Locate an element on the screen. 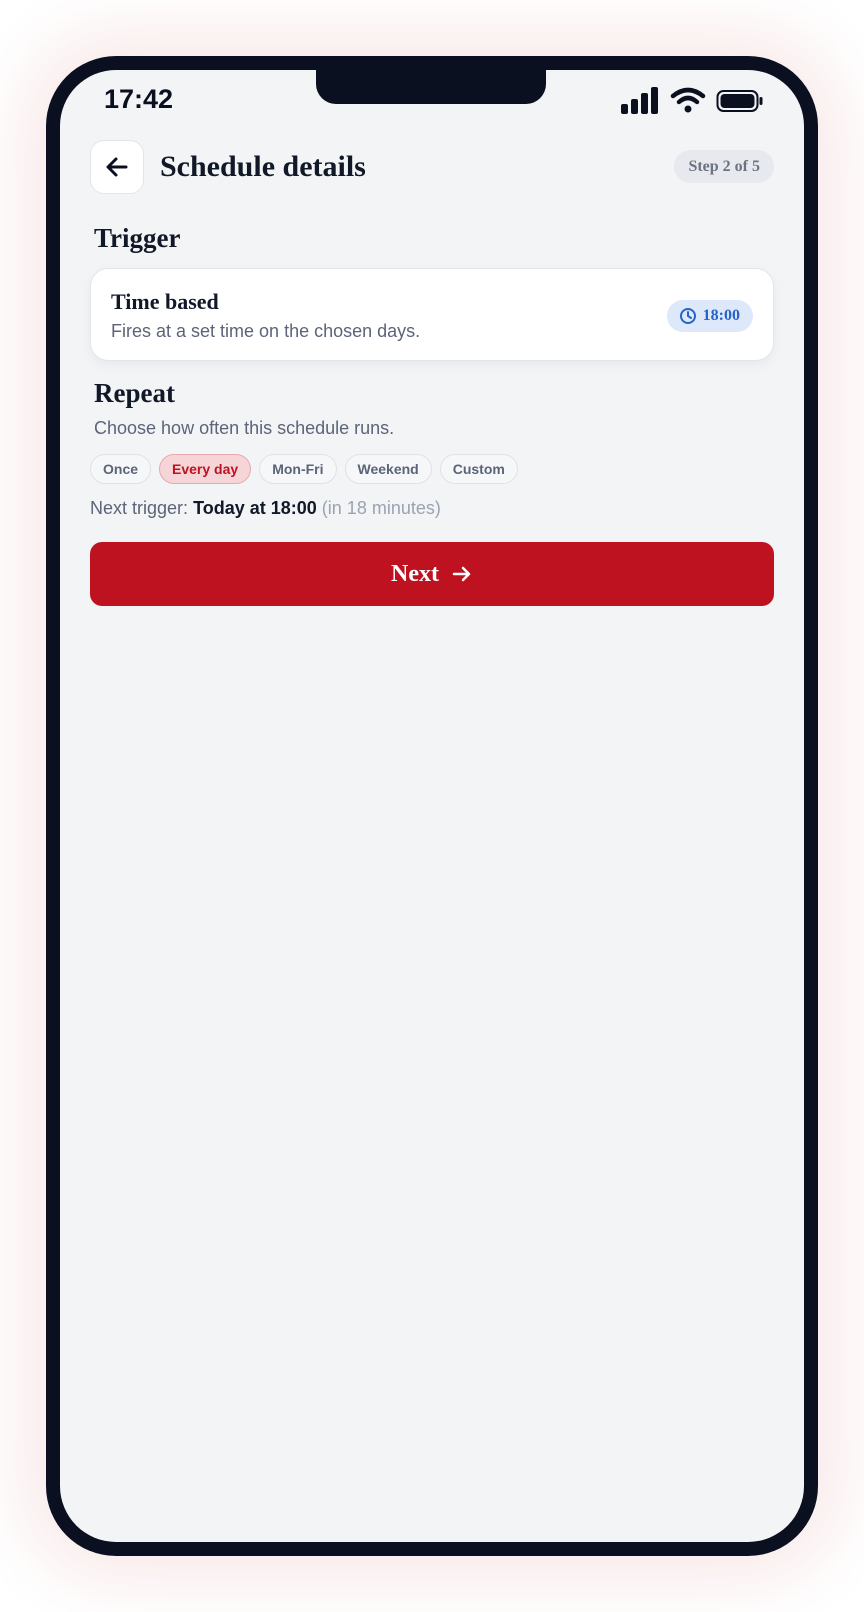 This screenshot has width=864, height=1612. arrow-left-icon is located at coordinates (117, 167).